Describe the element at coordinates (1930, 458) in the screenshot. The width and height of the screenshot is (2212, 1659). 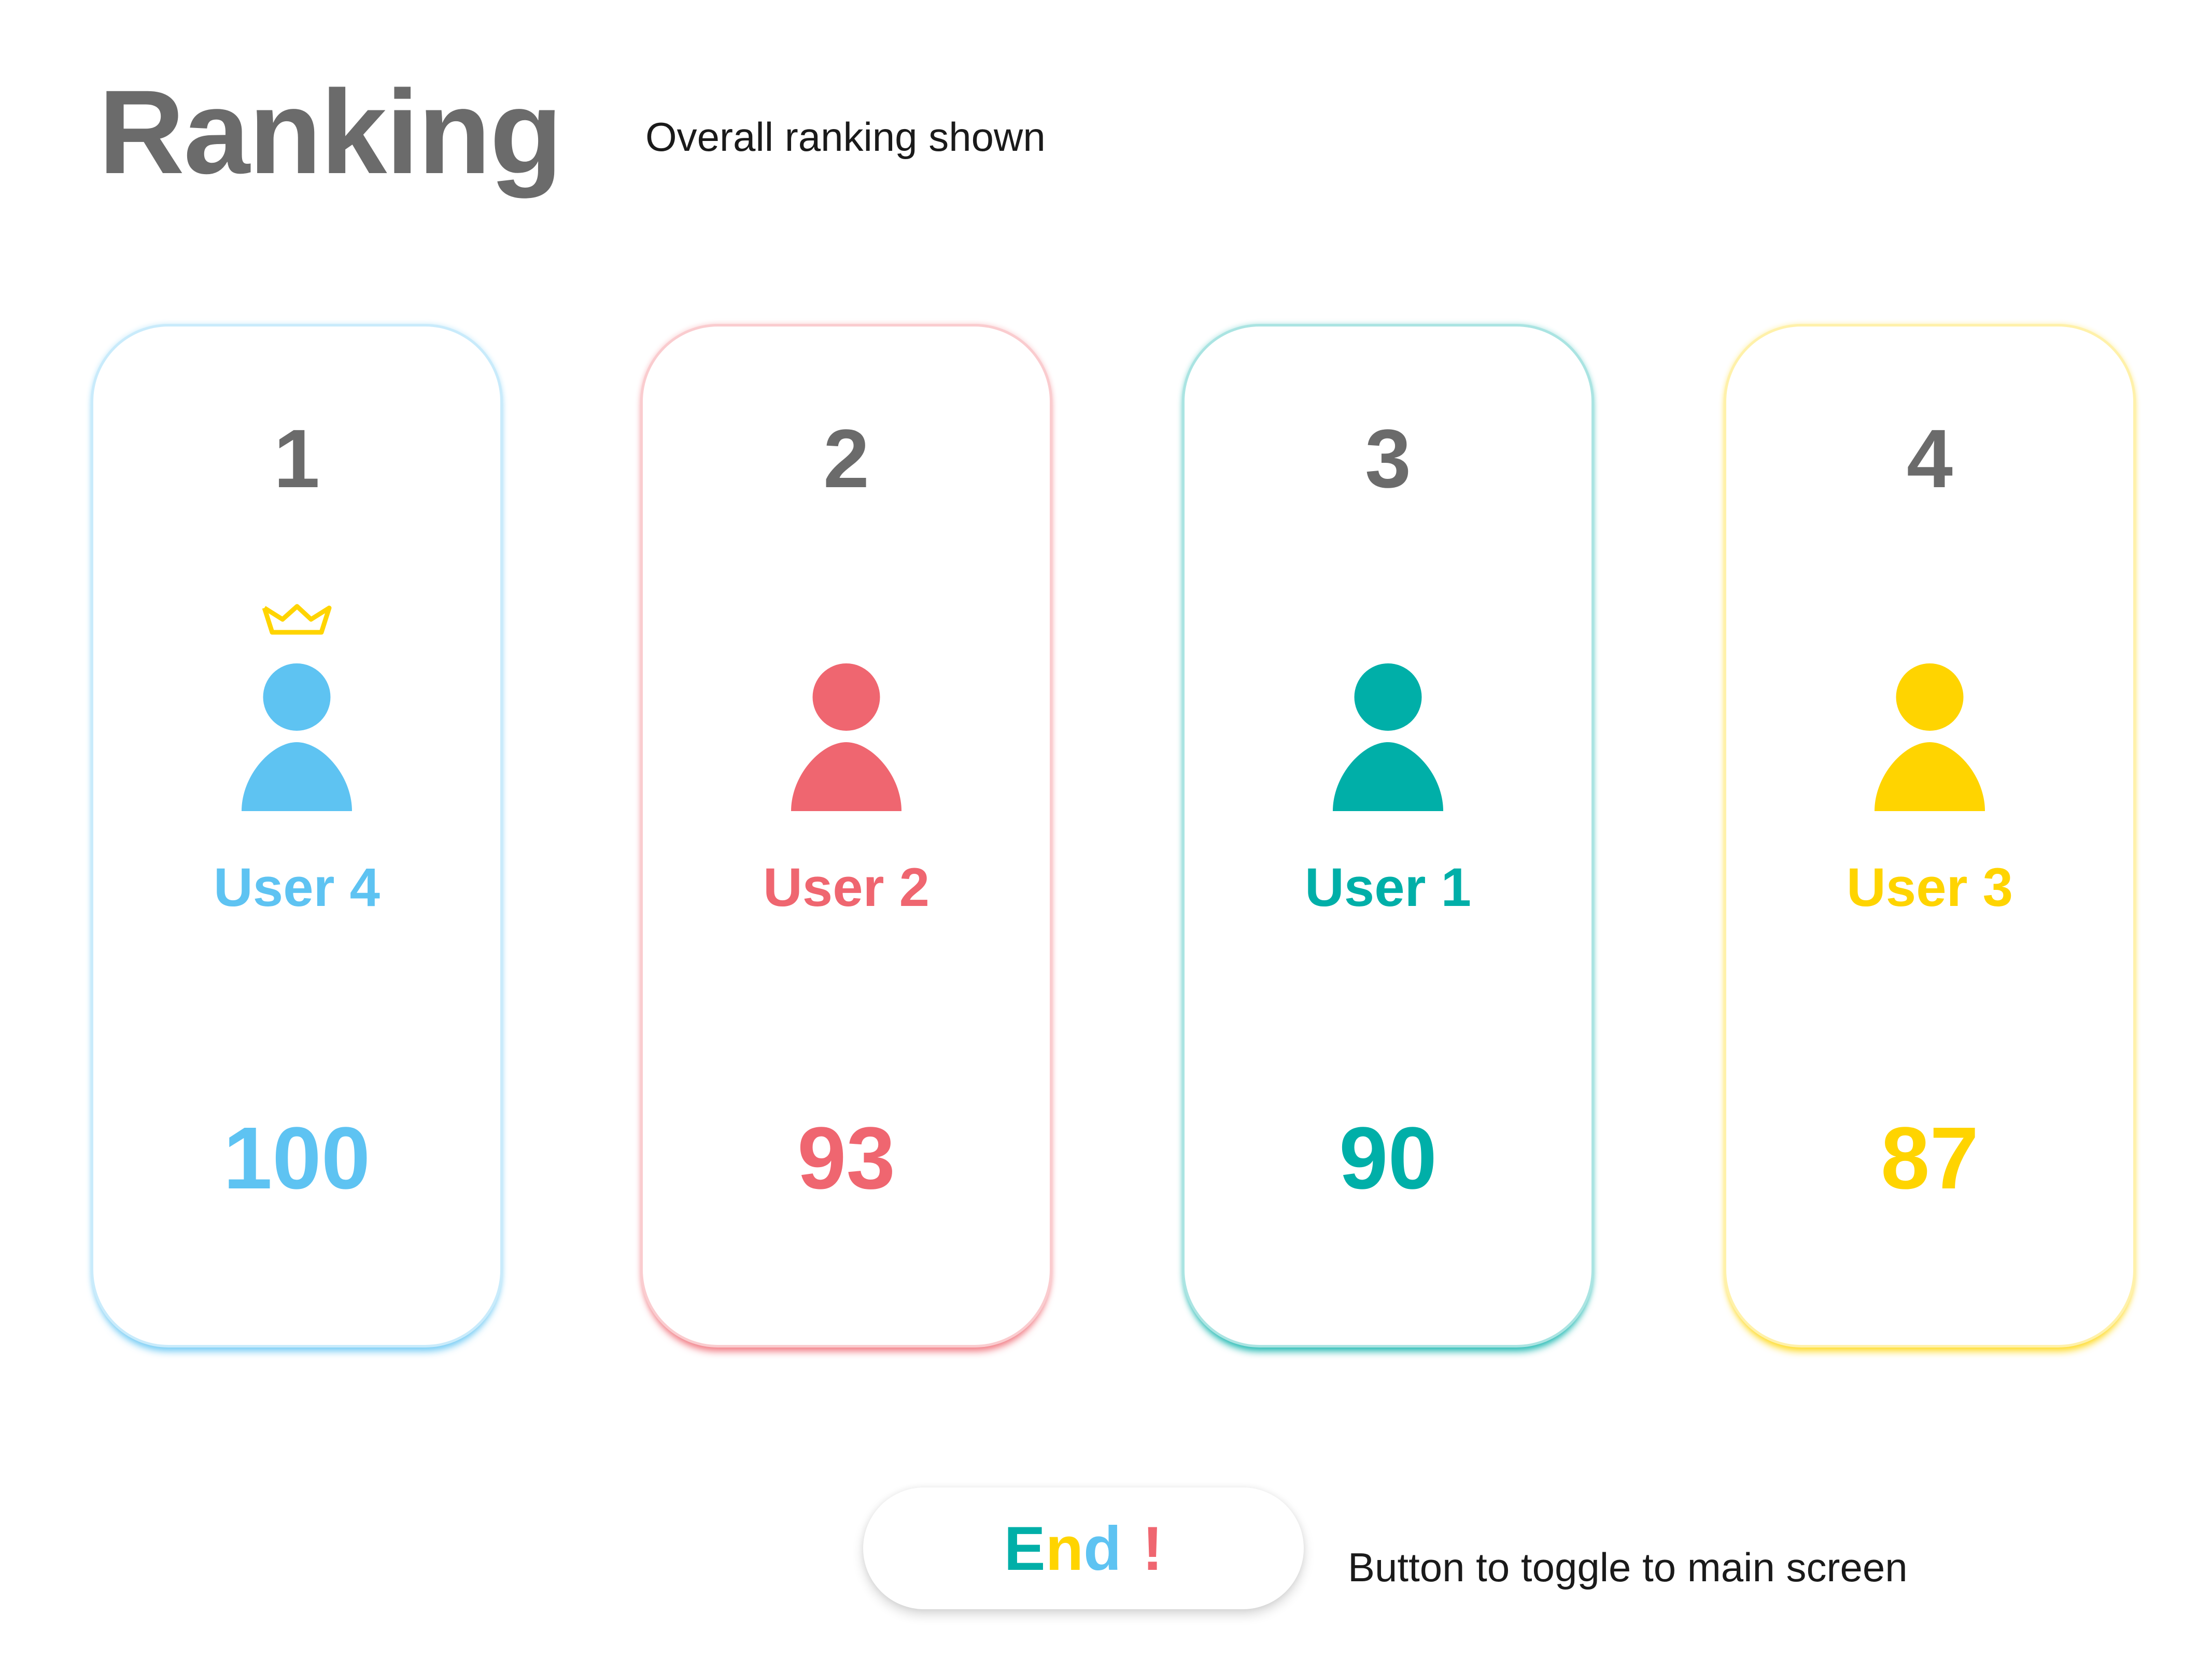
I see `rank-number-4: 4` at that location.